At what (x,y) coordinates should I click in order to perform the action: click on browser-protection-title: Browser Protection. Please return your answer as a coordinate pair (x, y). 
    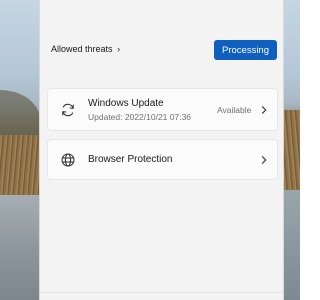
    Looking at the image, I should click on (130, 159).